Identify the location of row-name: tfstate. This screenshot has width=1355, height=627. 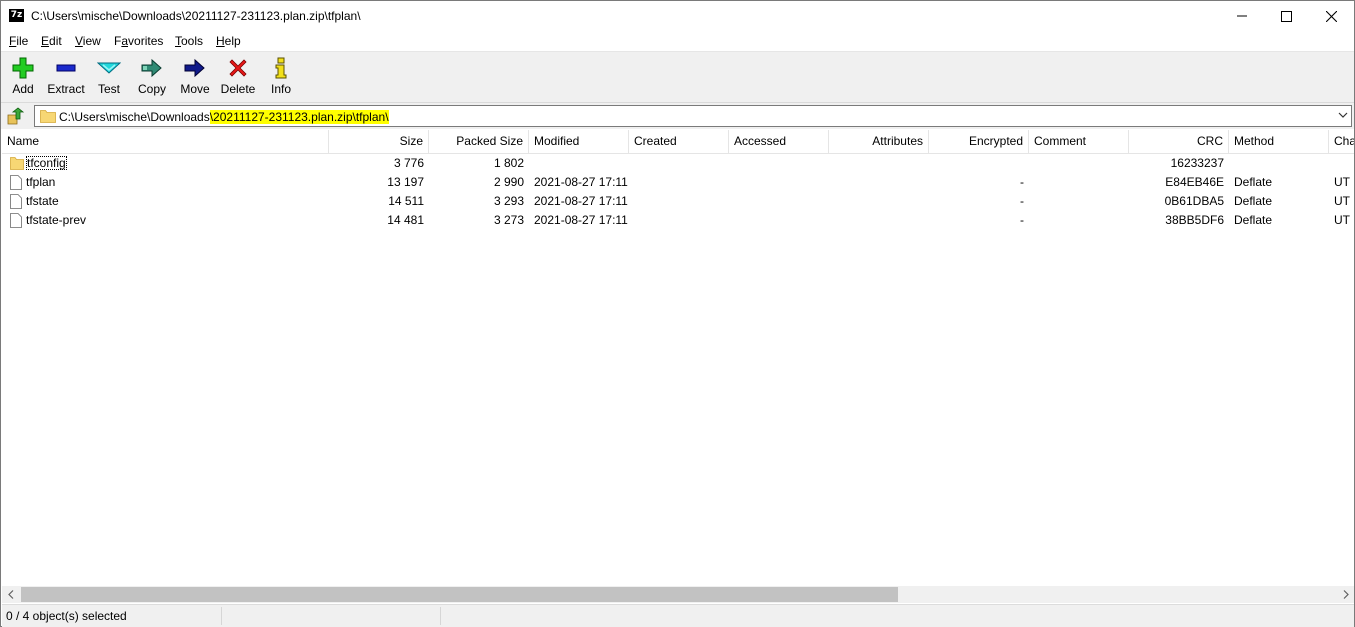
(42, 201).